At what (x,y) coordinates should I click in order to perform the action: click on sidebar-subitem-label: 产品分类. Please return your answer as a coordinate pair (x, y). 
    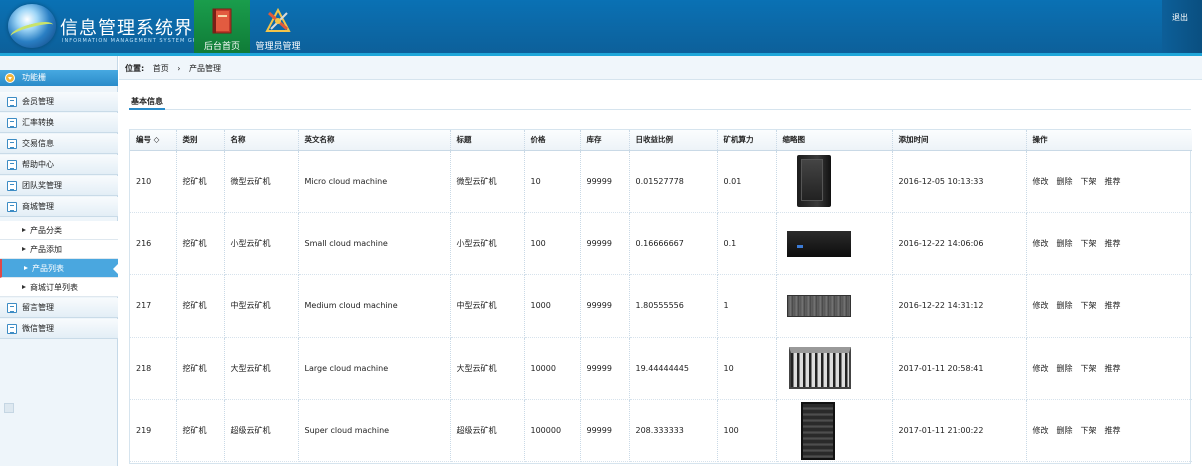
    Looking at the image, I should click on (46, 230).